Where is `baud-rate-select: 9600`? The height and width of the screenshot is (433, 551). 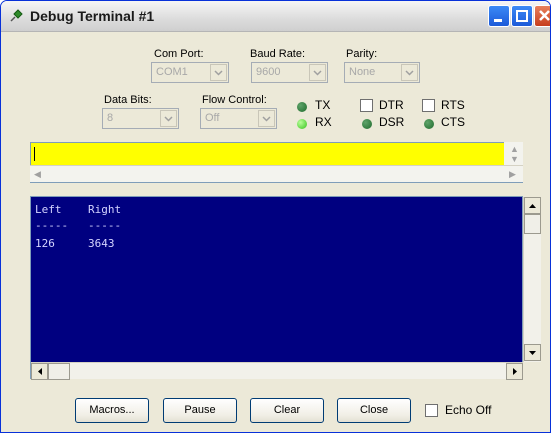
baud-rate-select: 9600 is located at coordinates (289, 72).